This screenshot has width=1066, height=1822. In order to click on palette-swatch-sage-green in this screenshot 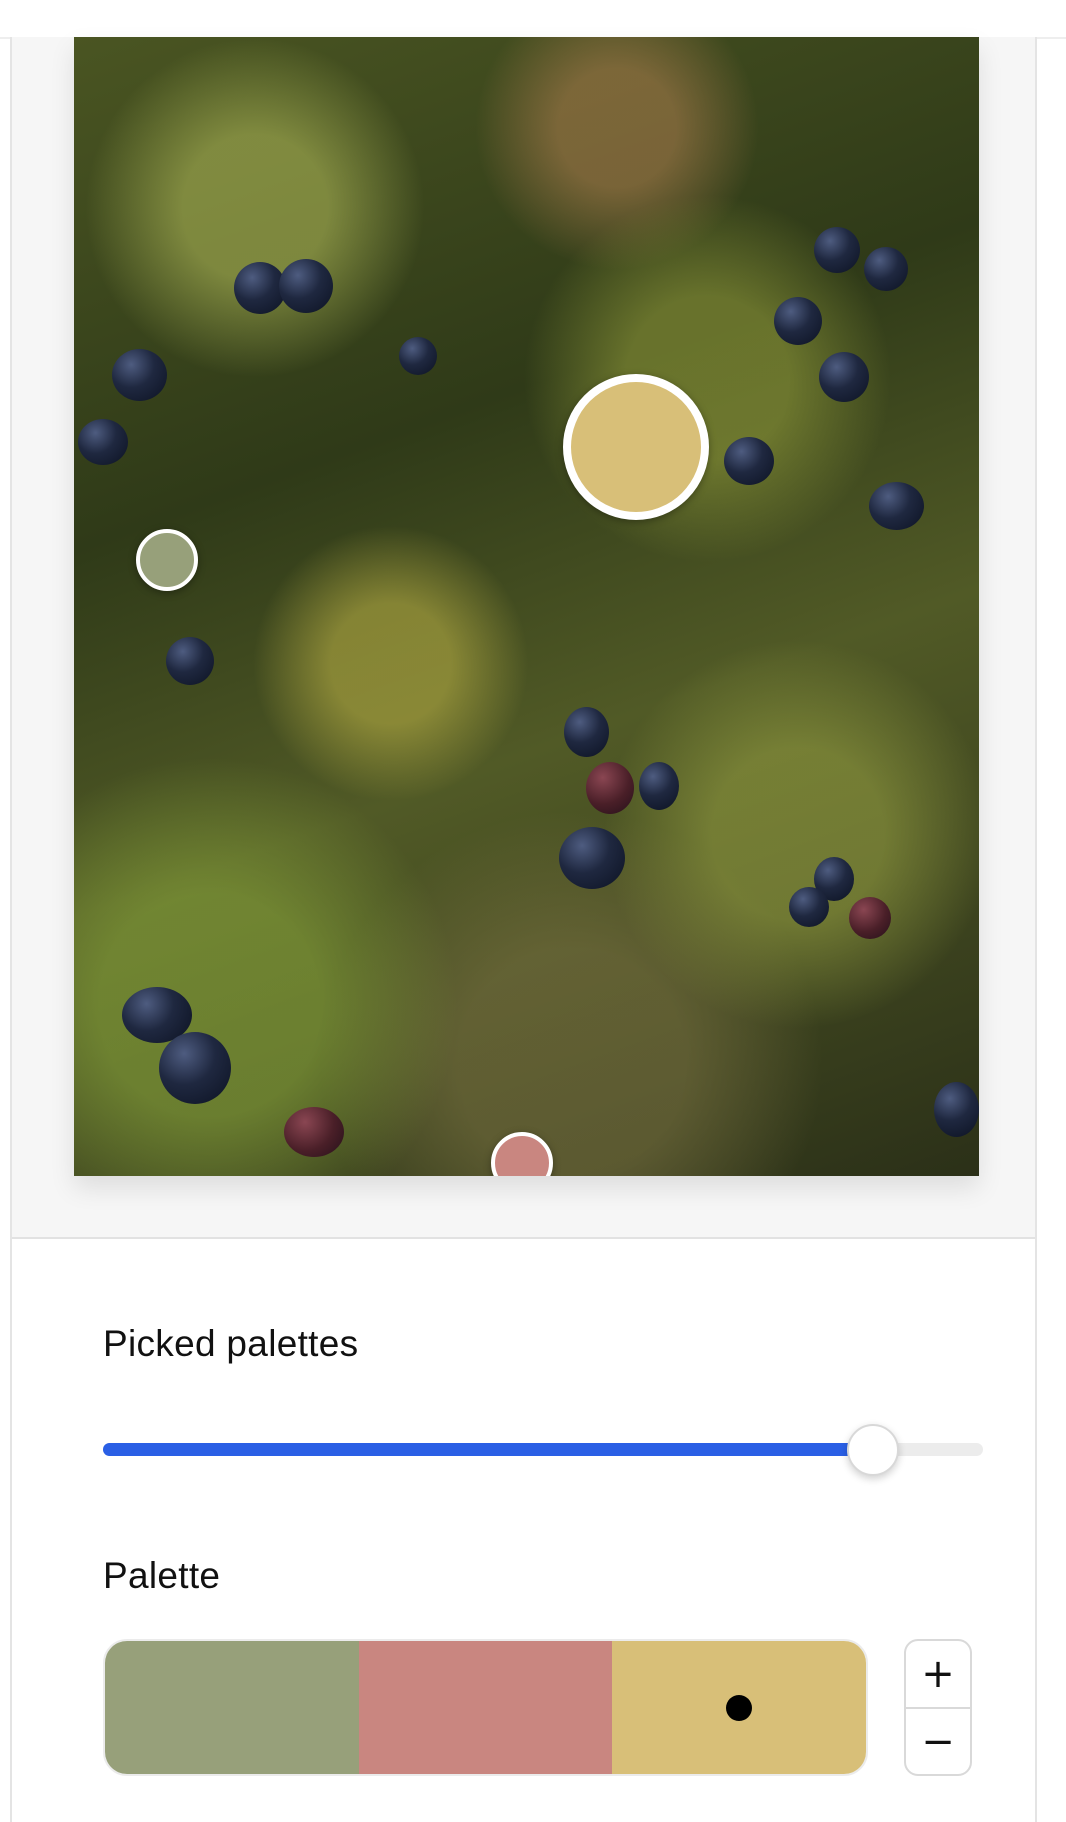, I will do `click(232, 1707)`.